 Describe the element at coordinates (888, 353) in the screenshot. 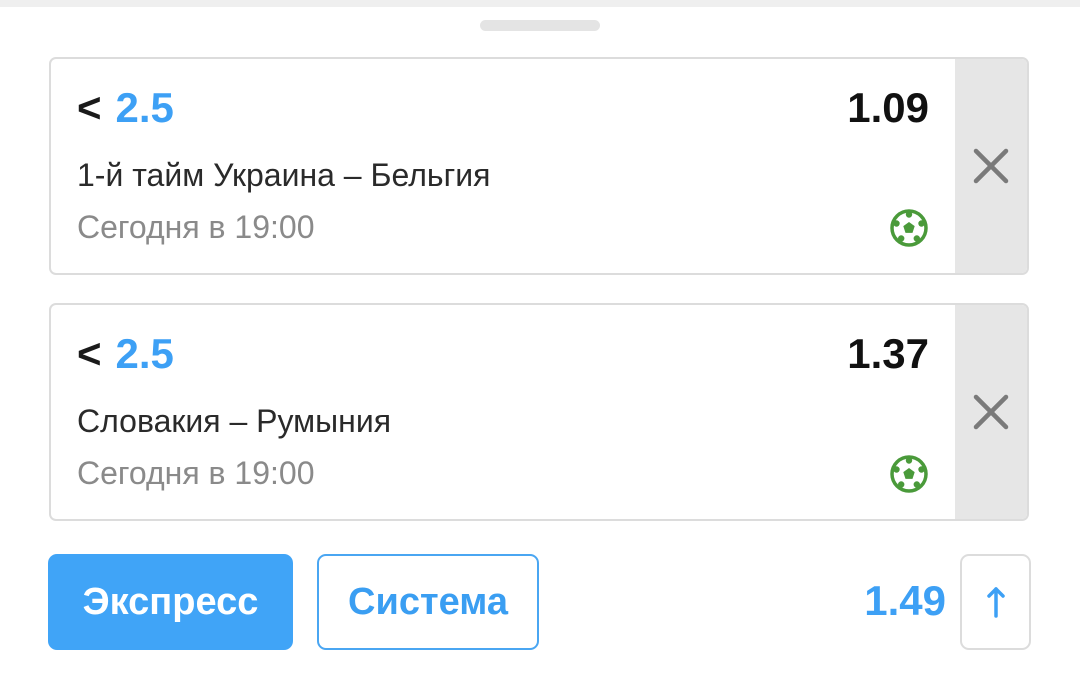

I see `bet-odds: 1.37` at that location.